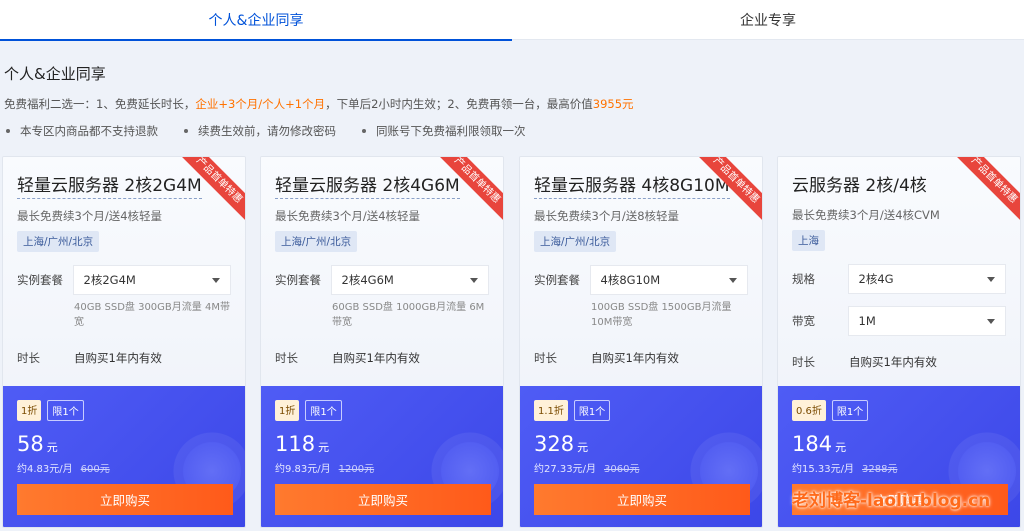 The image size is (1024, 531). Describe the element at coordinates (866, 215) in the screenshot. I see `product-subtitle: 最长免费续3个月/送4核CVM` at that location.